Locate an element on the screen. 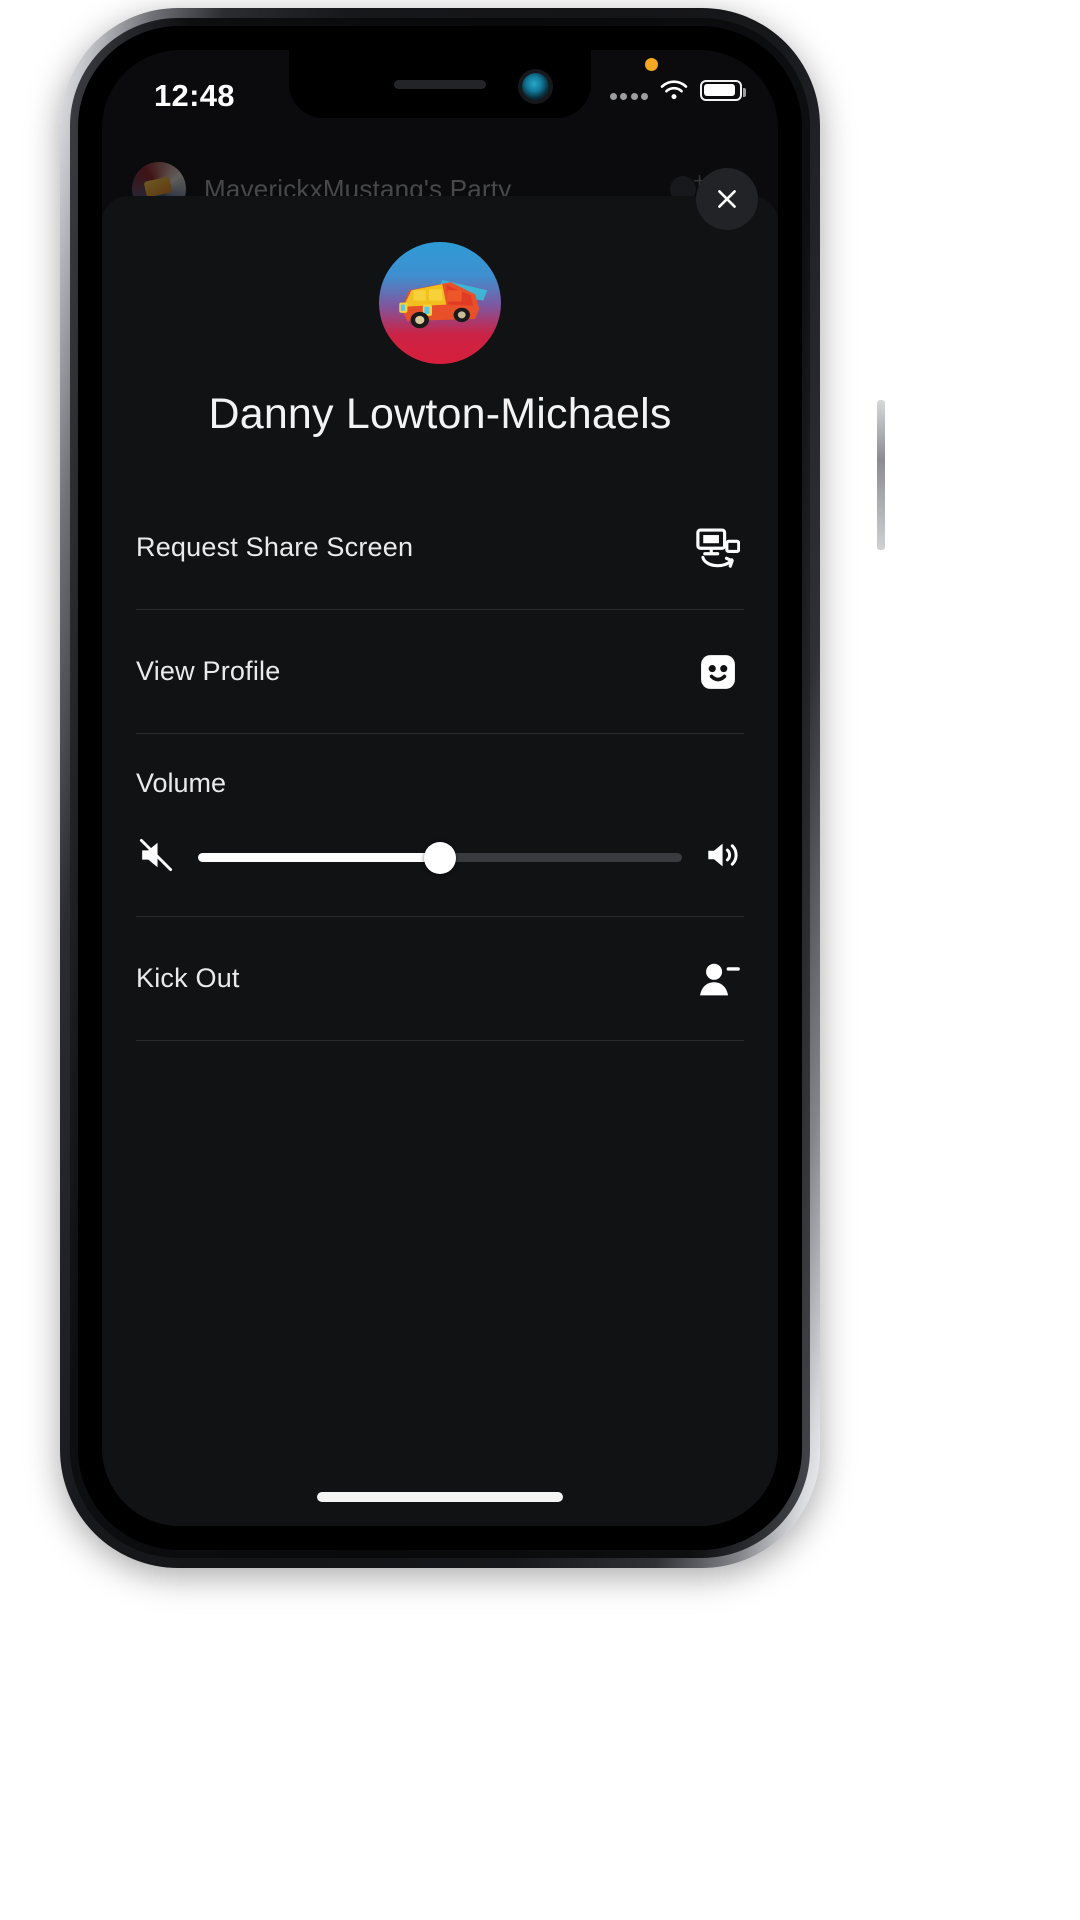  volume-slider is located at coordinates (440, 858).